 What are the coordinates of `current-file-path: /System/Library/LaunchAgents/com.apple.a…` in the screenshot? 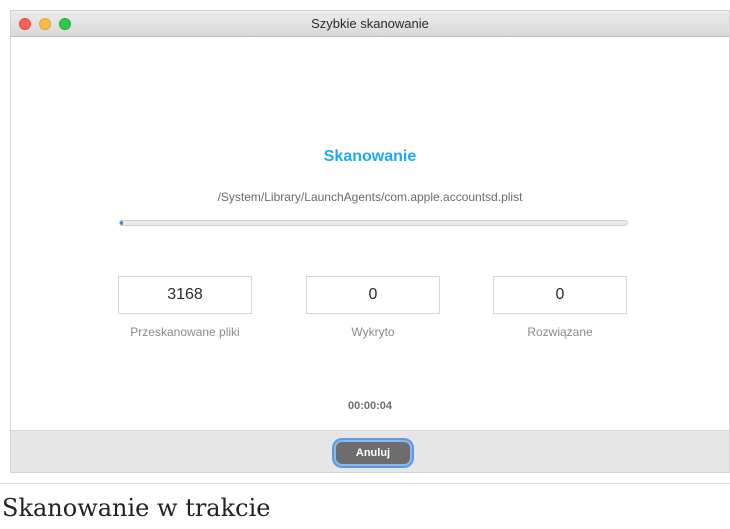 It's located at (370, 197).